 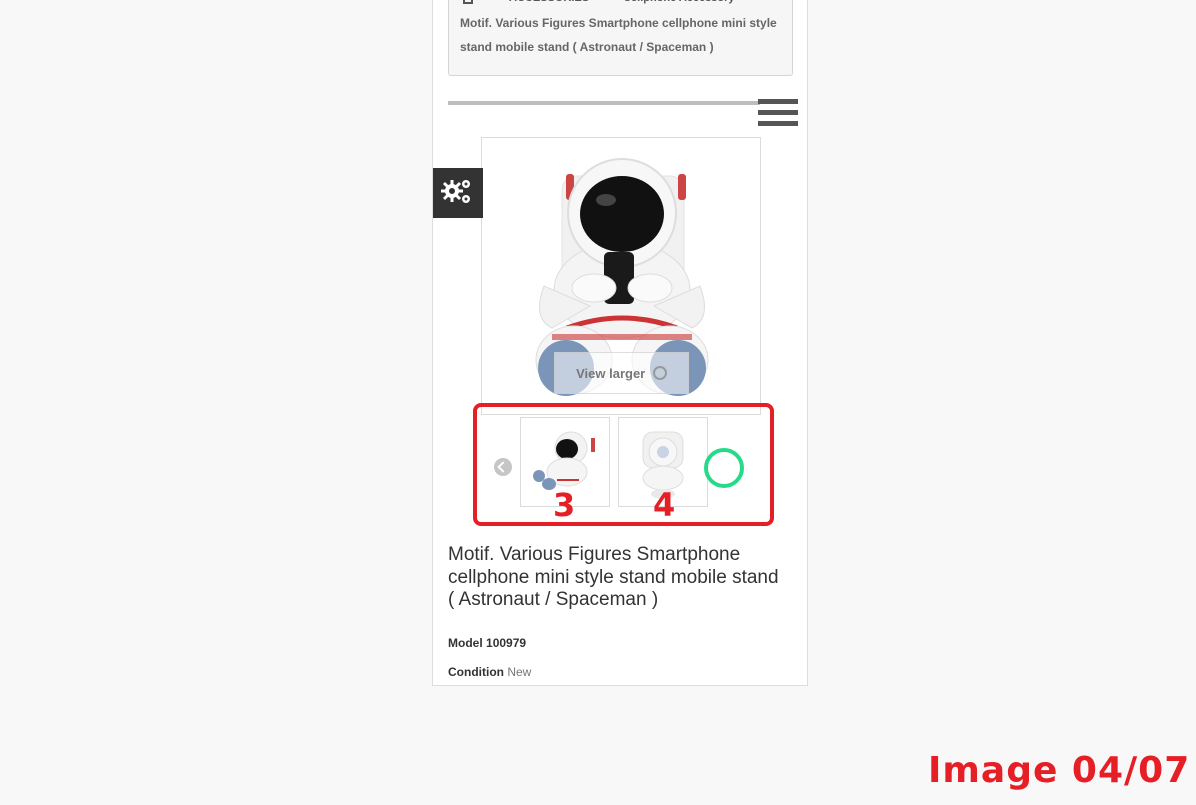 I want to click on zoom-icon, so click(x=659, y=373).